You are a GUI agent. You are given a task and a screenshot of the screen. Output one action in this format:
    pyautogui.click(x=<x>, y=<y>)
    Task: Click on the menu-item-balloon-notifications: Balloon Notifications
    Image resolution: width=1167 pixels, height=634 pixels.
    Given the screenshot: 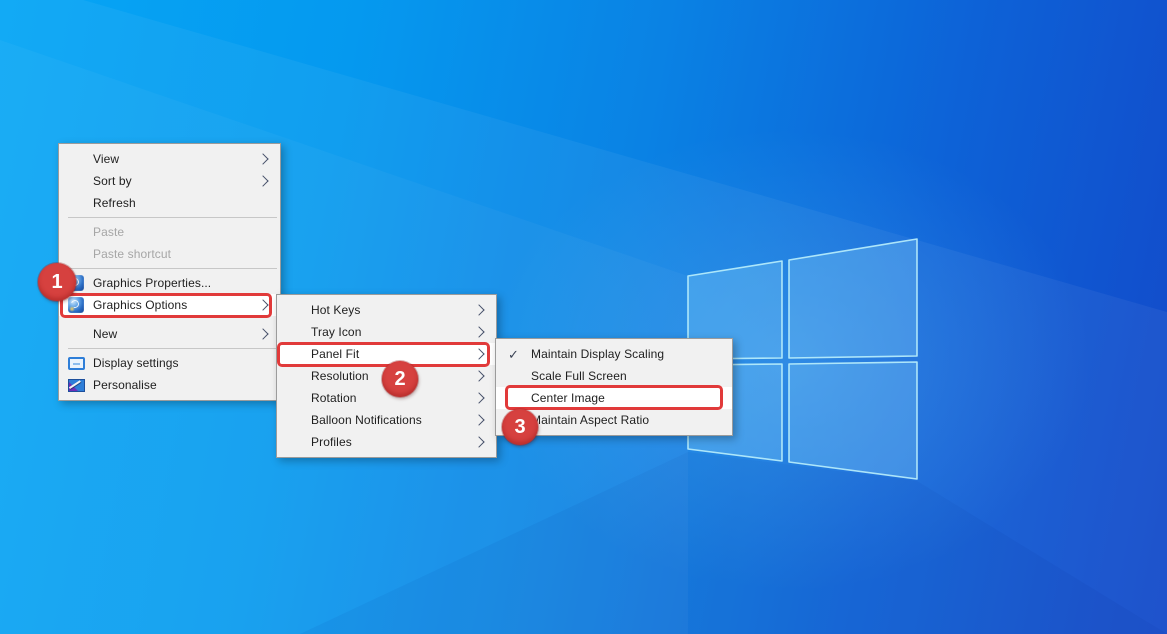 What is the action you would take?
    pyautogui.click(x=386, y=420)
    